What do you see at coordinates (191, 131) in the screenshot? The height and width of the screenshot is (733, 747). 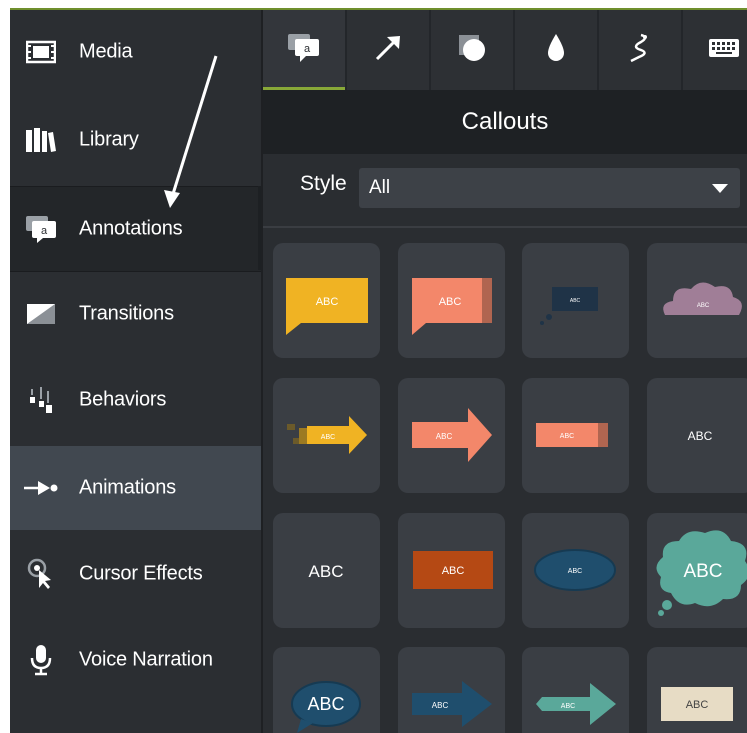 I see `pointer-arrow-icon` at bounding box center [191, 131].